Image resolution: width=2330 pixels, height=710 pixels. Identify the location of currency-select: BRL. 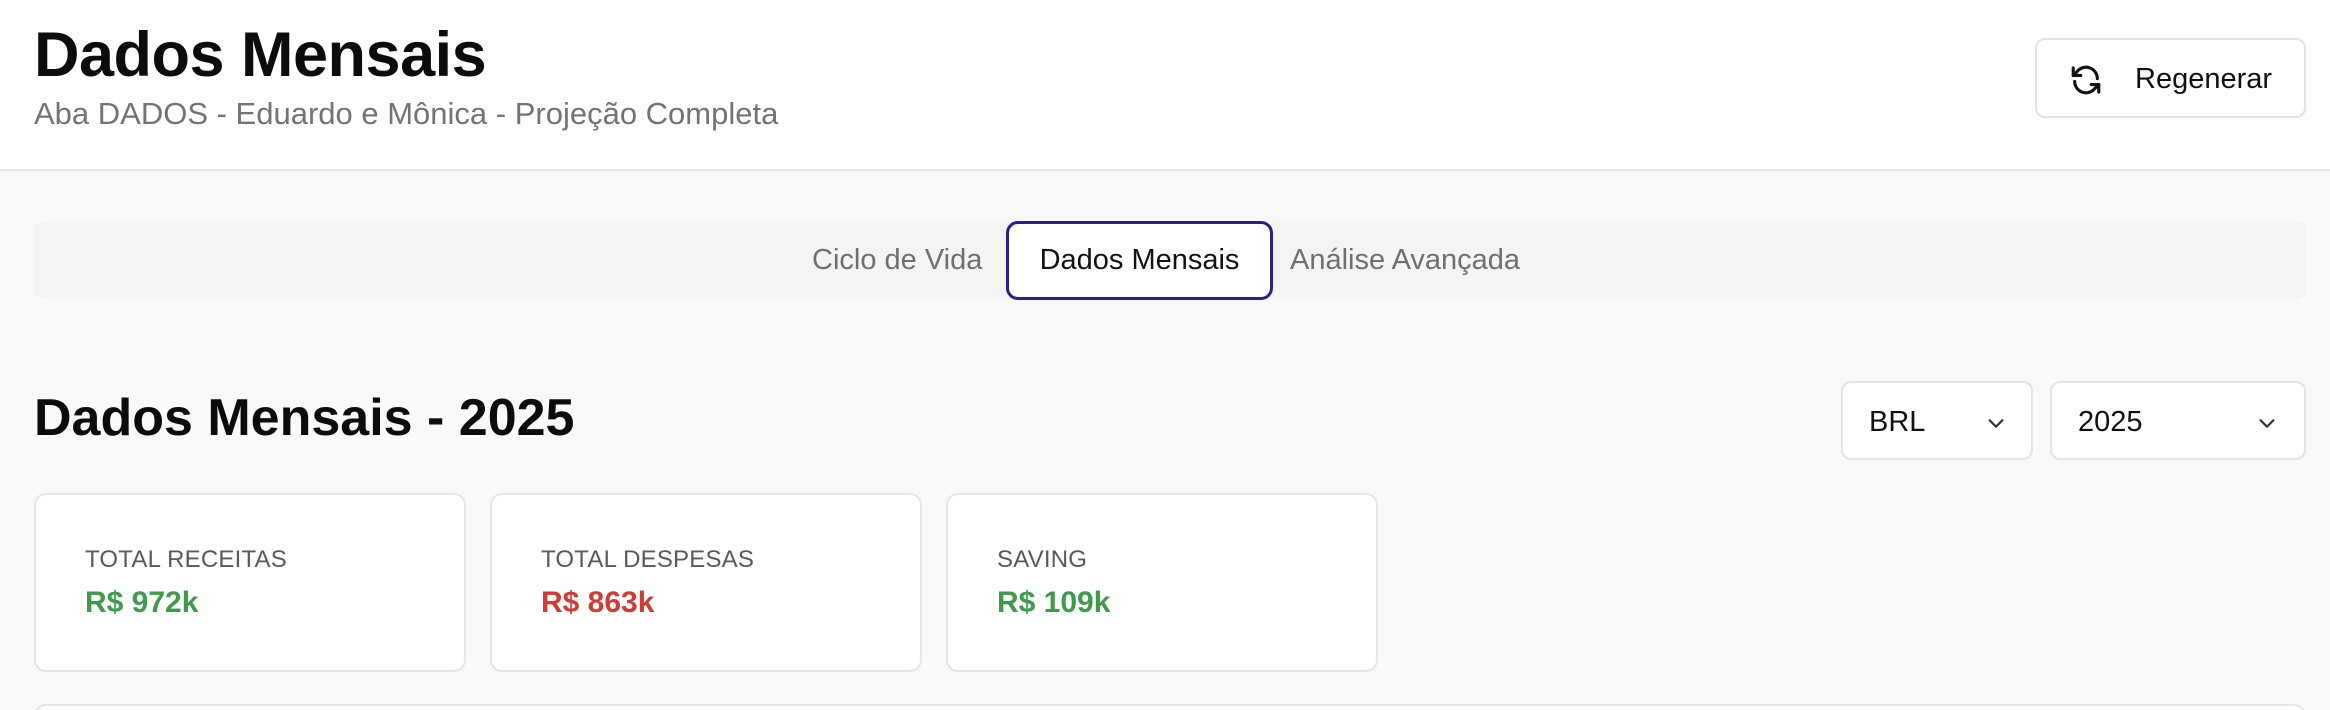
(1937, 420).